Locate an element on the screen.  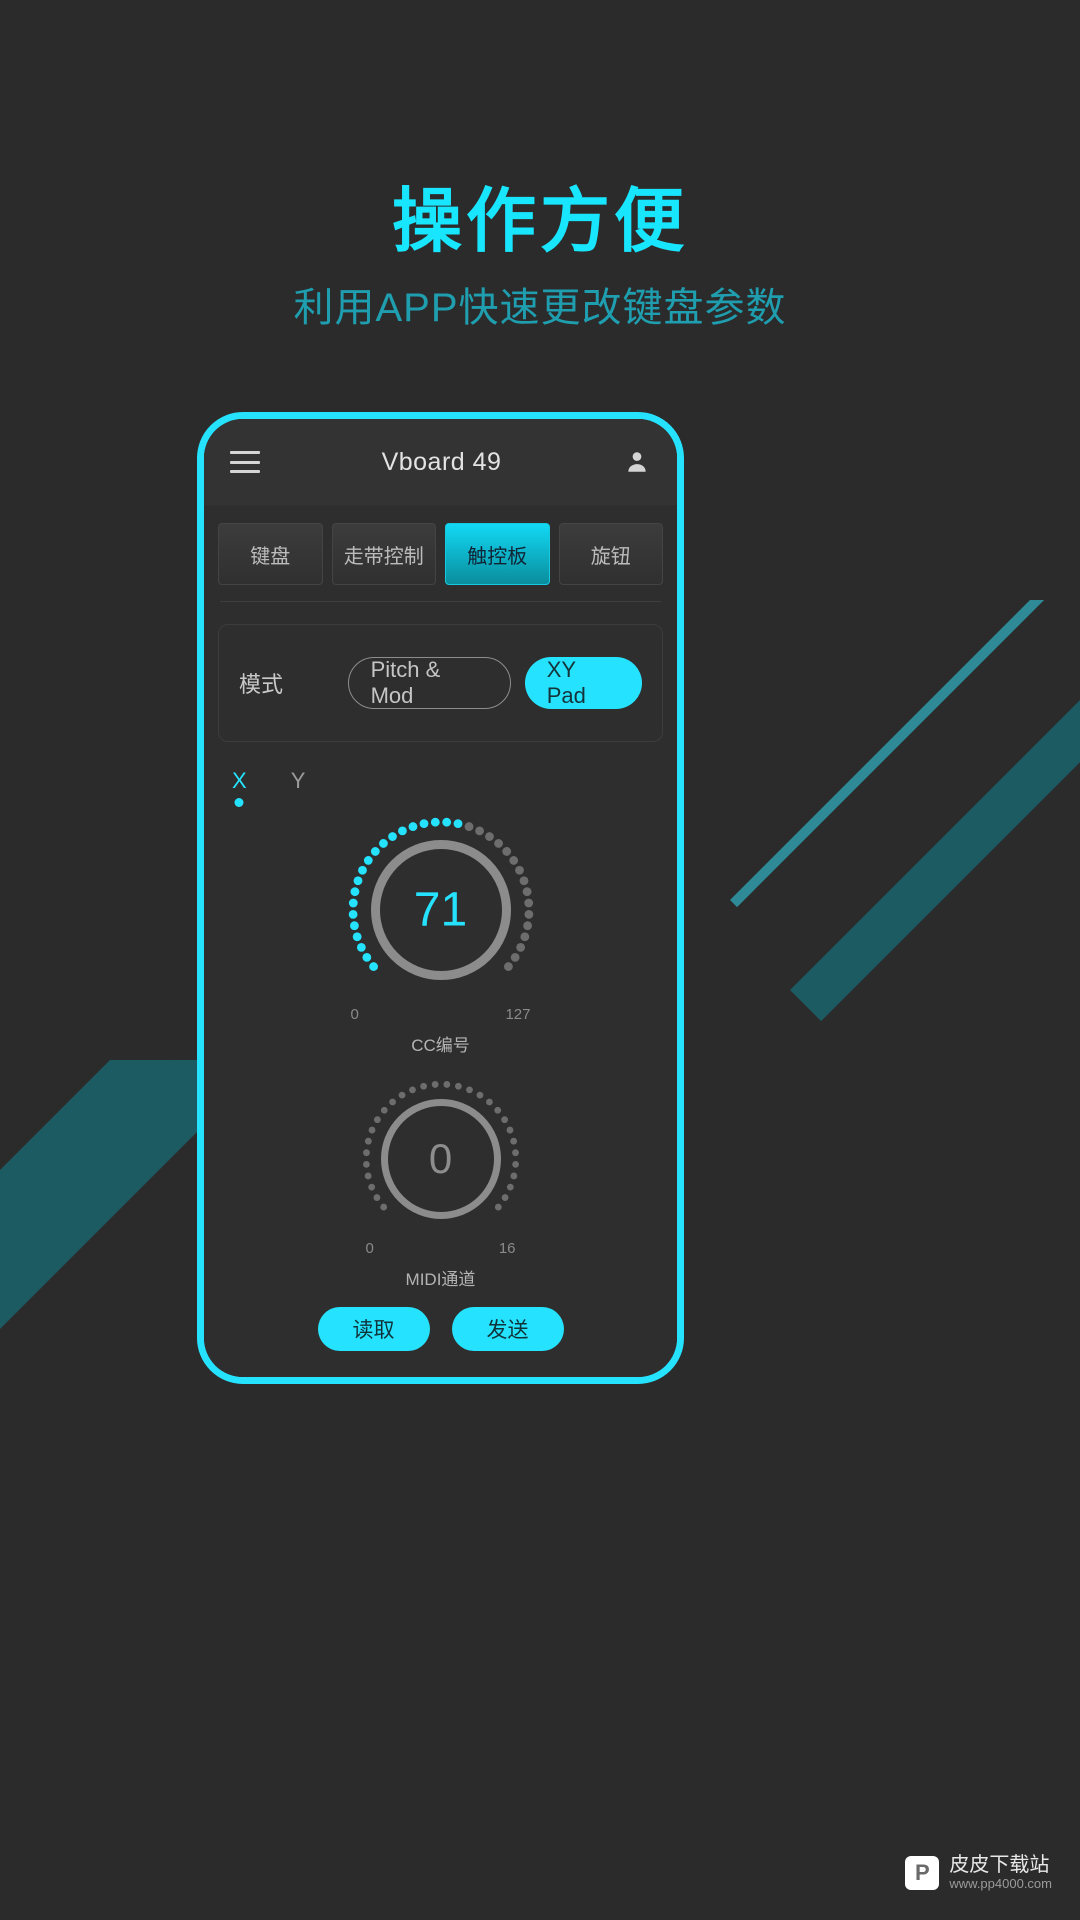
knob-dial-midi: 0 is located at coordinates (441, 1159).